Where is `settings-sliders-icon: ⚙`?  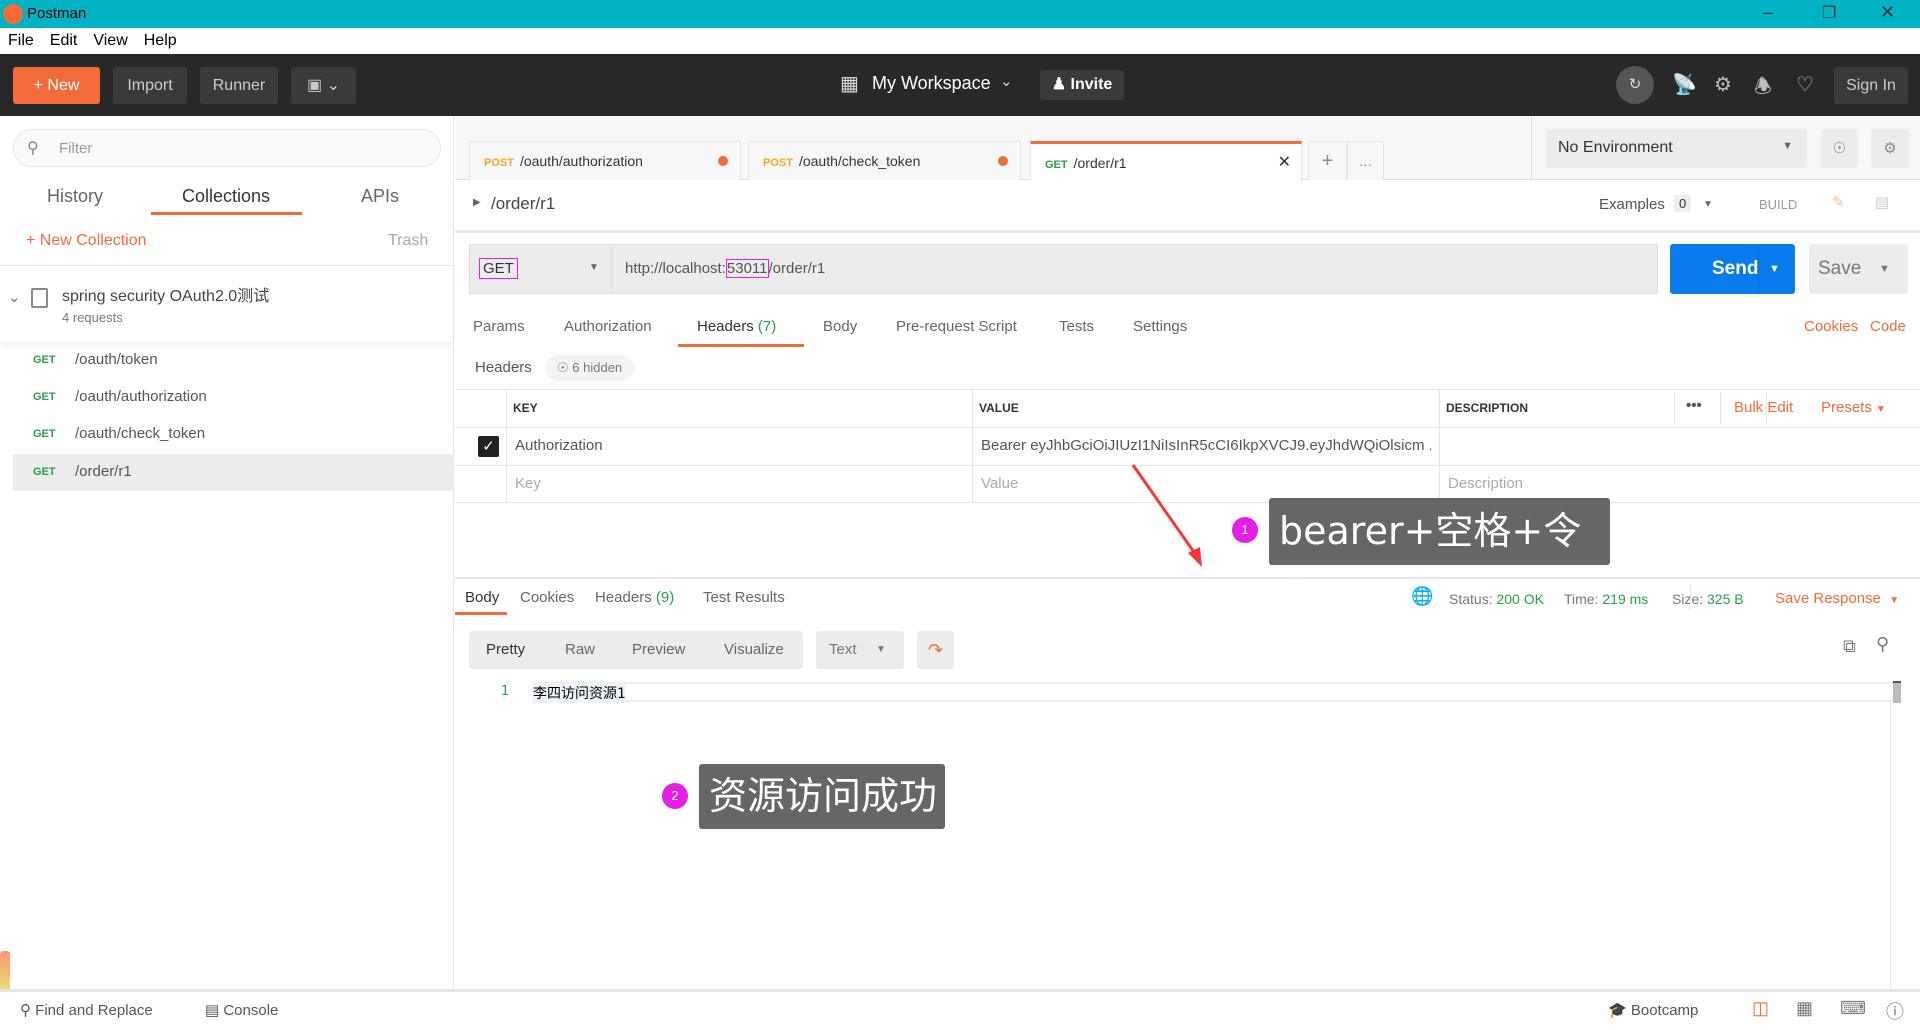 settings-sliders-icon: ⚙ is located at coordinates (1890, 148).